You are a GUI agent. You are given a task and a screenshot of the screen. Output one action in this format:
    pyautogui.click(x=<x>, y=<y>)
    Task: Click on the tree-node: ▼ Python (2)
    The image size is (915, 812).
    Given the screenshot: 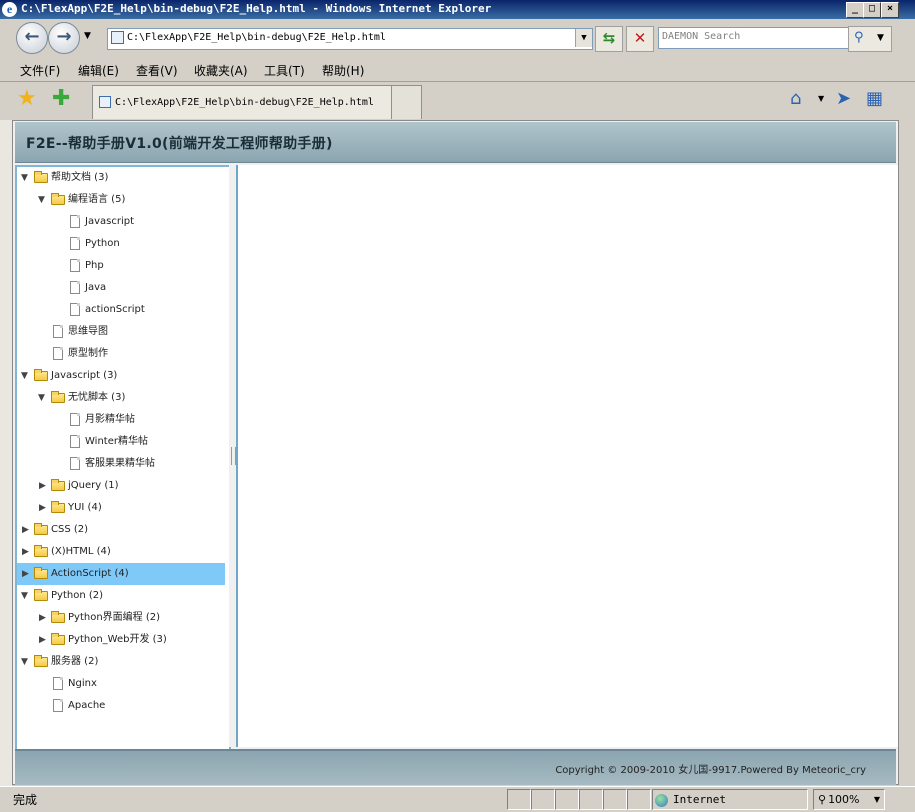 What is the action you would take?
    pyautogui.click(x=121, y=596)
    